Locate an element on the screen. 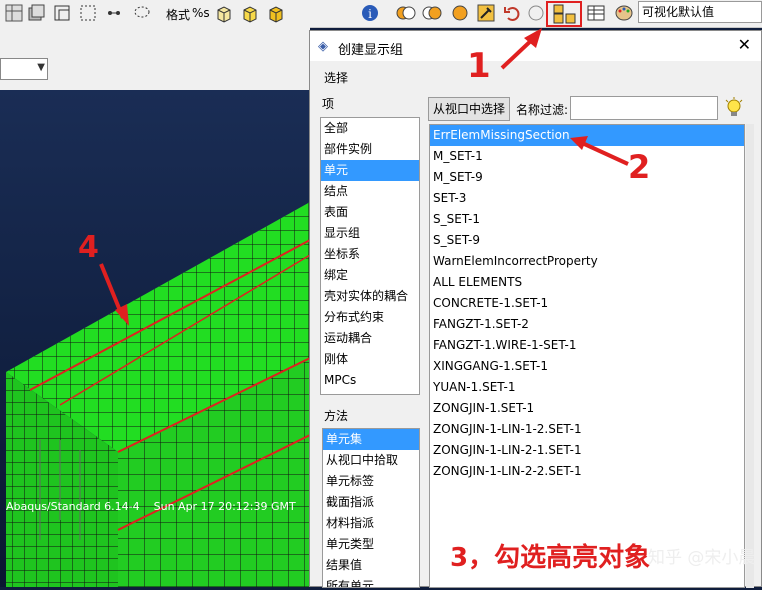 Image resolution: width=762 pixels, height=590 pixels. set-list-entry: XINGGANG-1.SET-1 is located at coordinates (587, 366).